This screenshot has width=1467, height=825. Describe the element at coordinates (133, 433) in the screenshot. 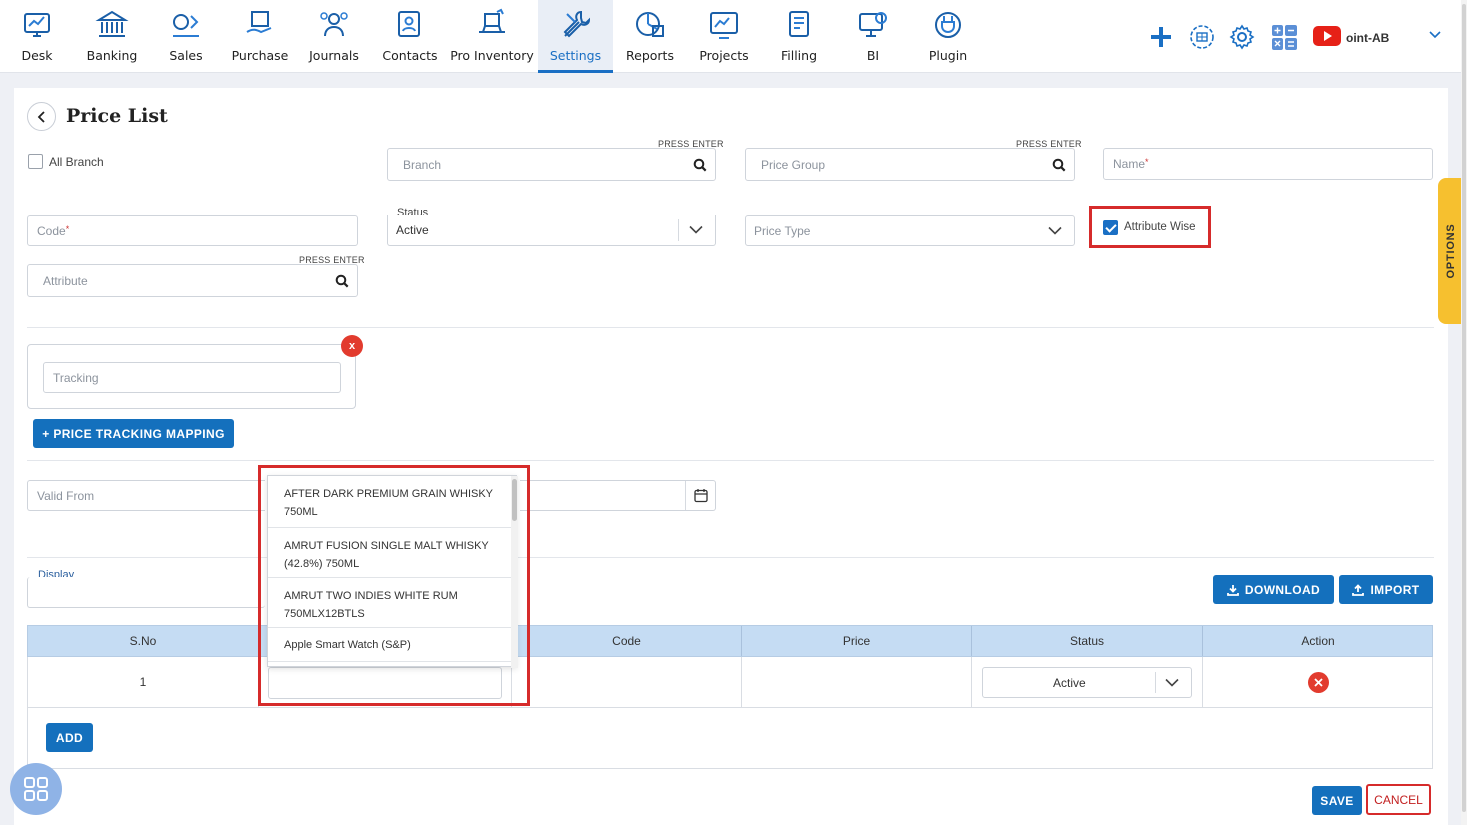

I see `price-tracking-mapping-button: + PRICE TRACKING MAPPING` at that location.